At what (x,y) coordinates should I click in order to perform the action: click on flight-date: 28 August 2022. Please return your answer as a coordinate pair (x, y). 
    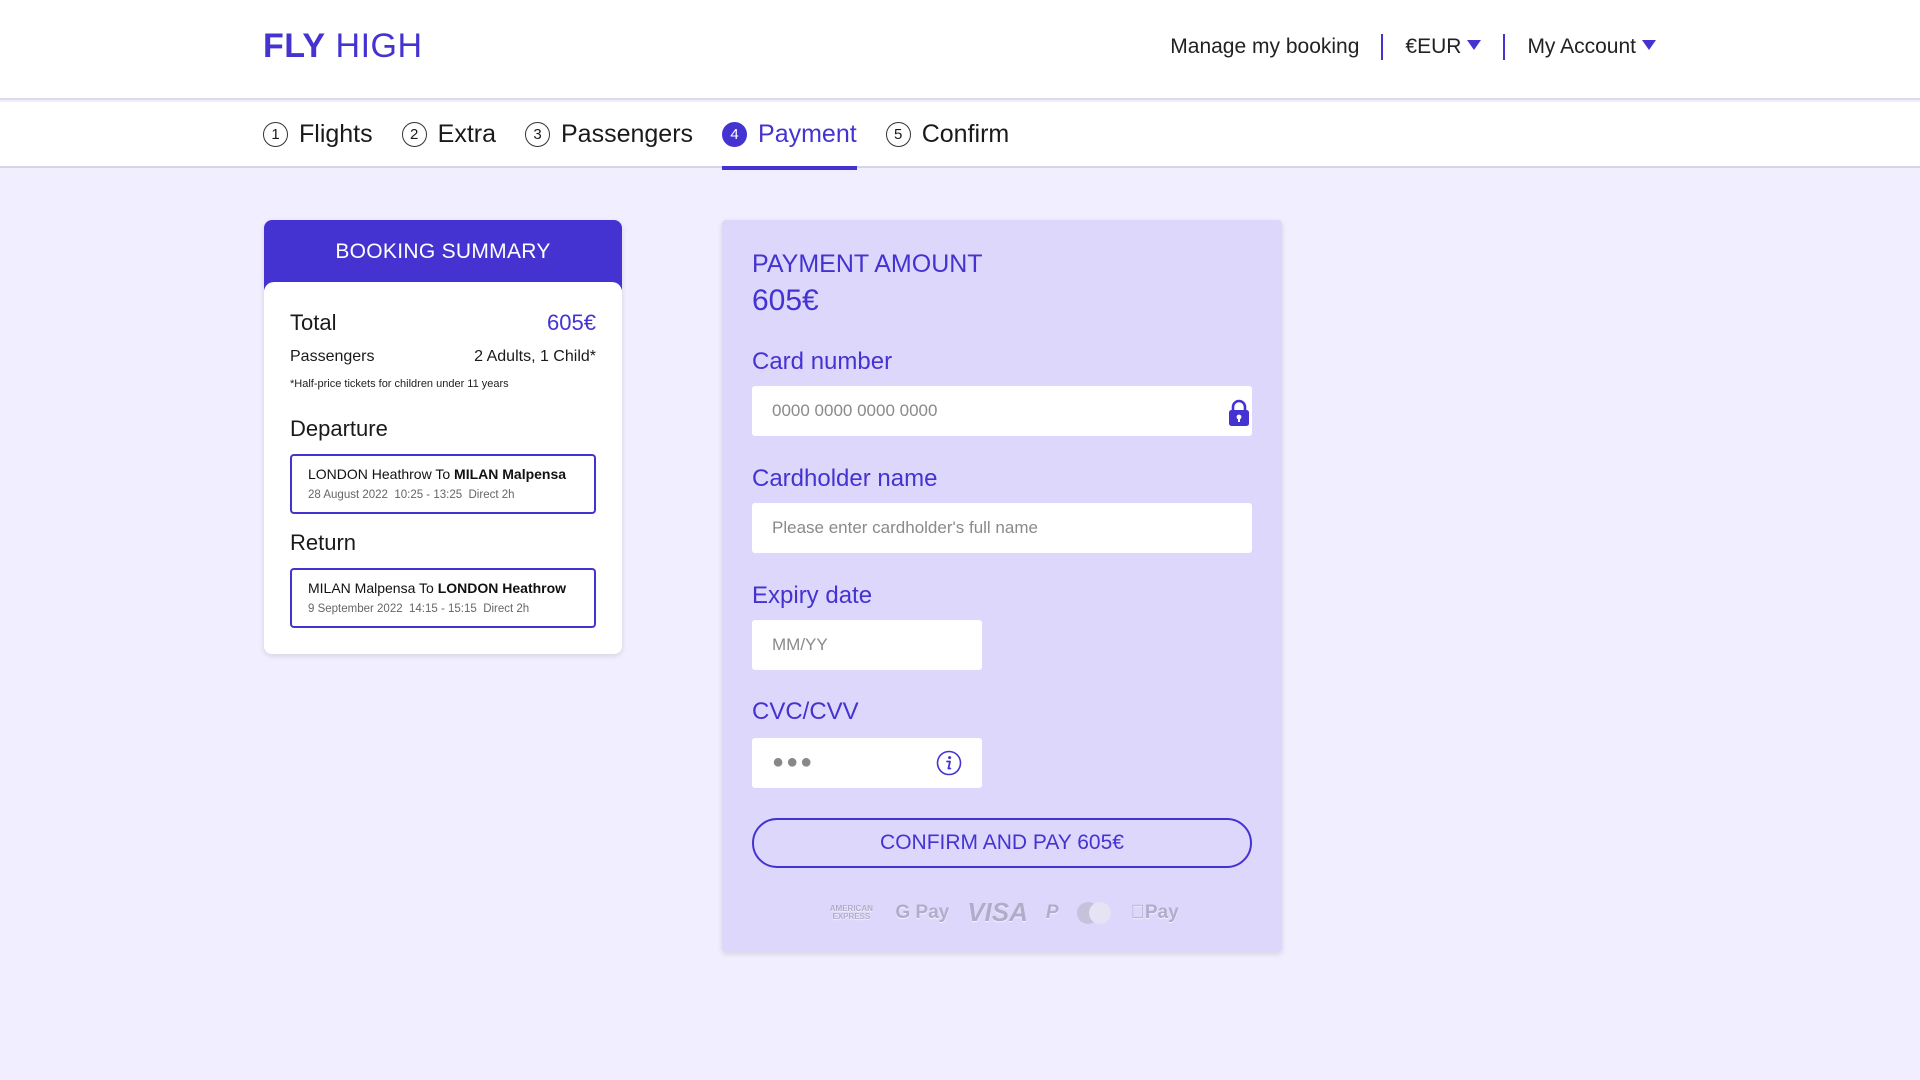
    Looking at the image, I should click on (348, 495).